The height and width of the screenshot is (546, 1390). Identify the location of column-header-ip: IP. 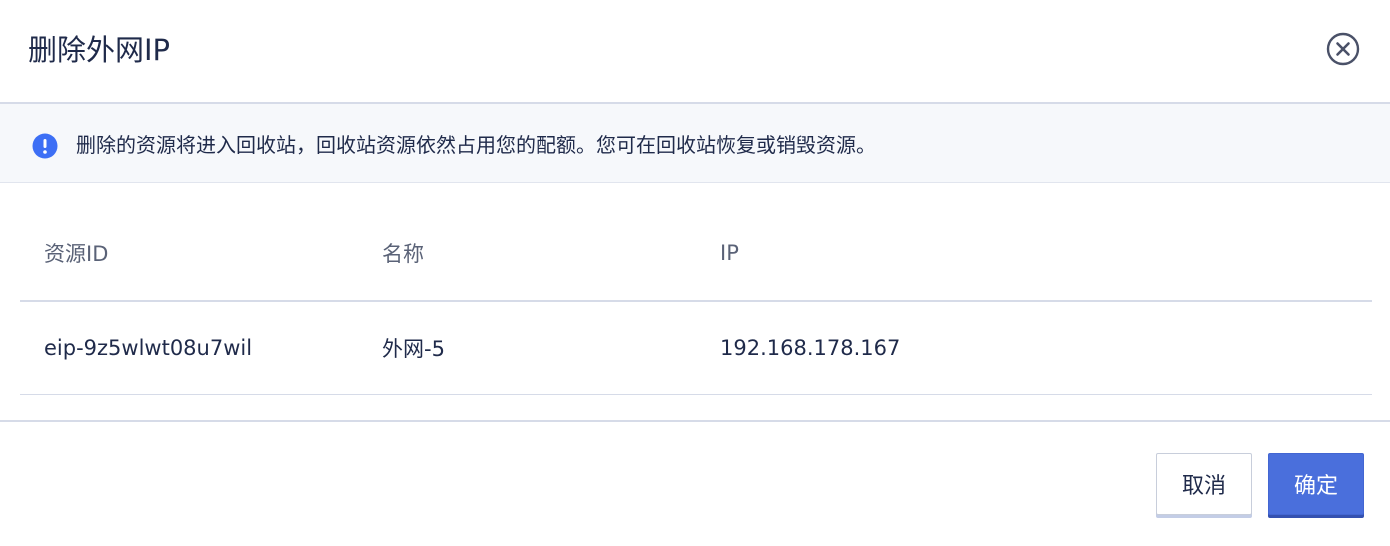
(729, 253).